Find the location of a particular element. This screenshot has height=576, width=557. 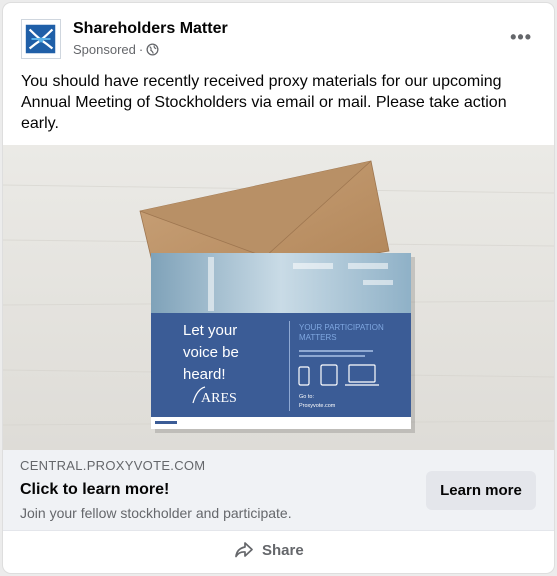

go-to-label: Go to: is located at coordinates (306, 397).